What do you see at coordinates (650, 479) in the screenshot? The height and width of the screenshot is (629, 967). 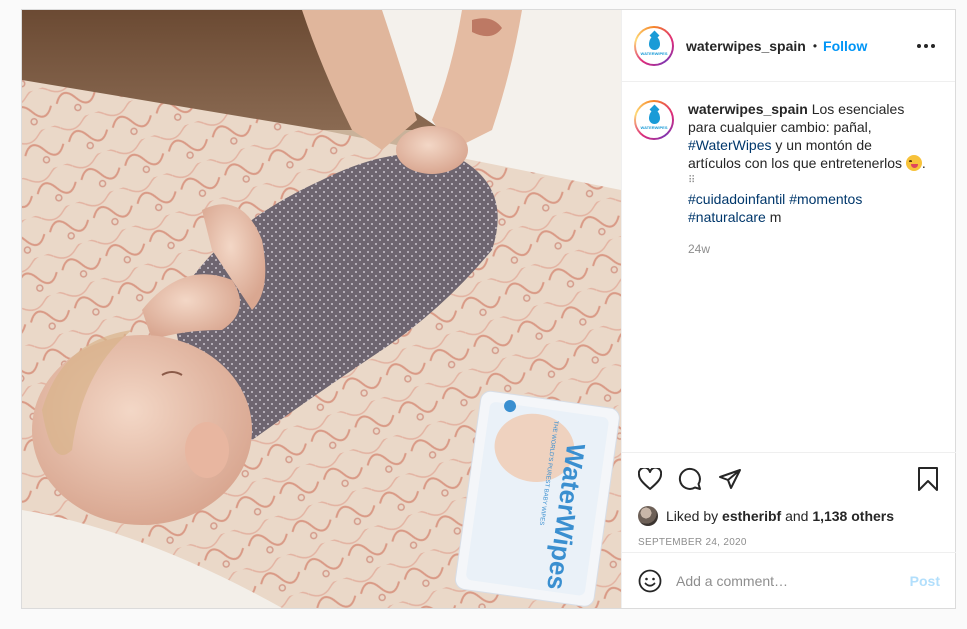 I see `heart-icon` at bounding box center [650, 479].